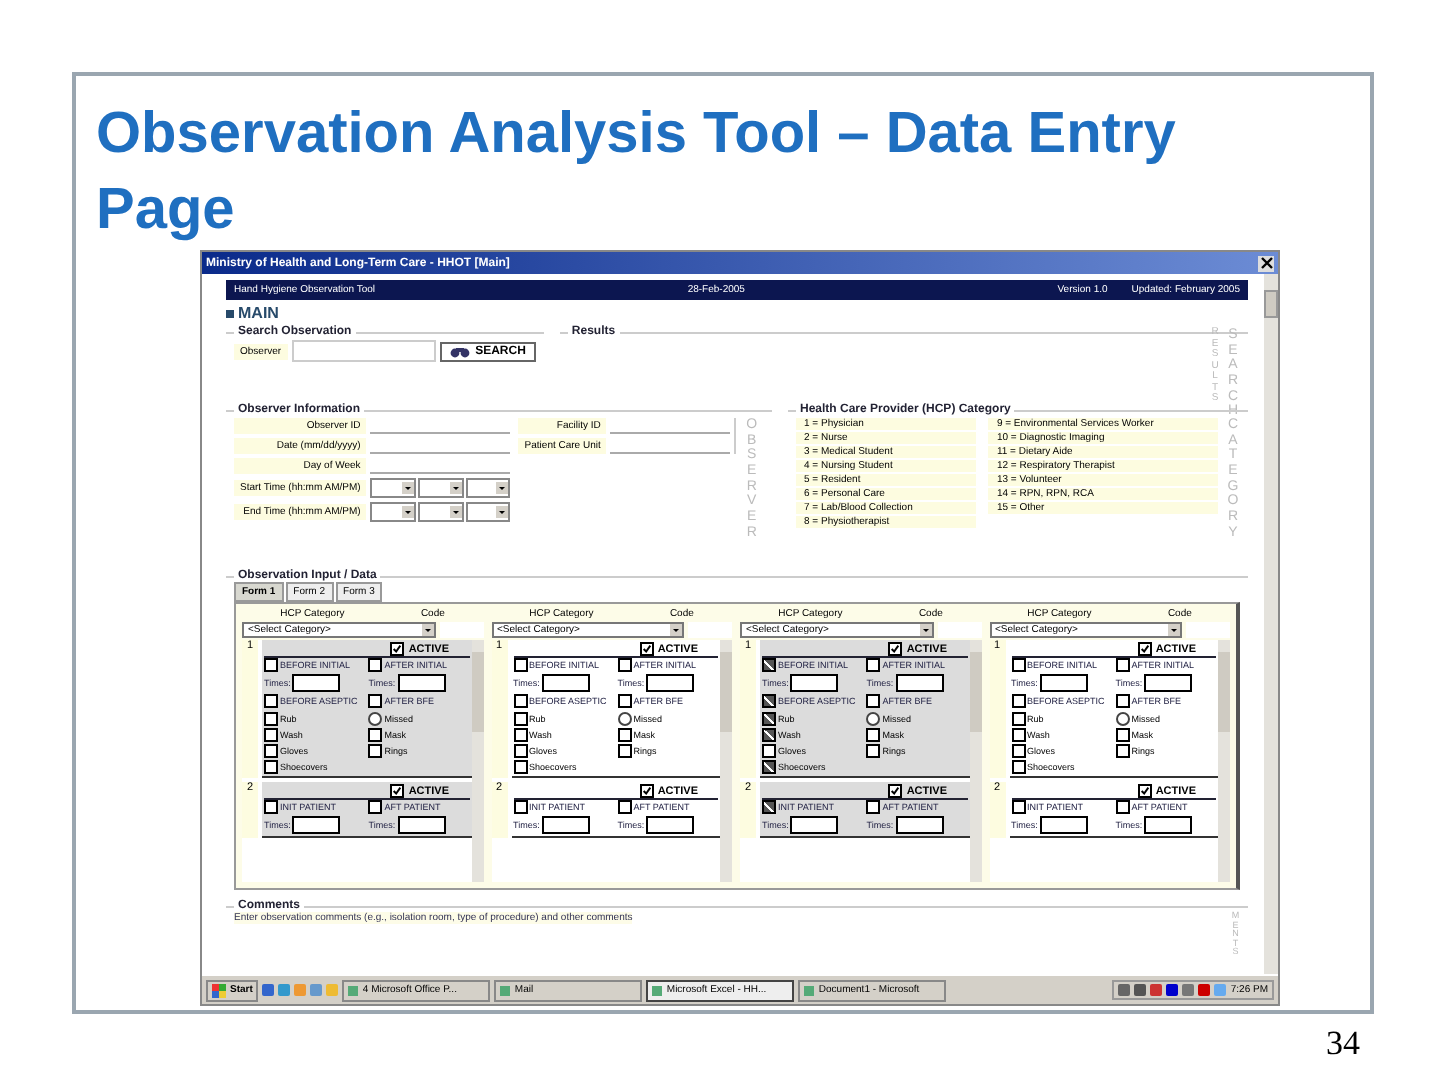 Image resolution: width=1440 pixels, height=1080 pixels. I want to click on binoculars-icon, so click(459, 351).